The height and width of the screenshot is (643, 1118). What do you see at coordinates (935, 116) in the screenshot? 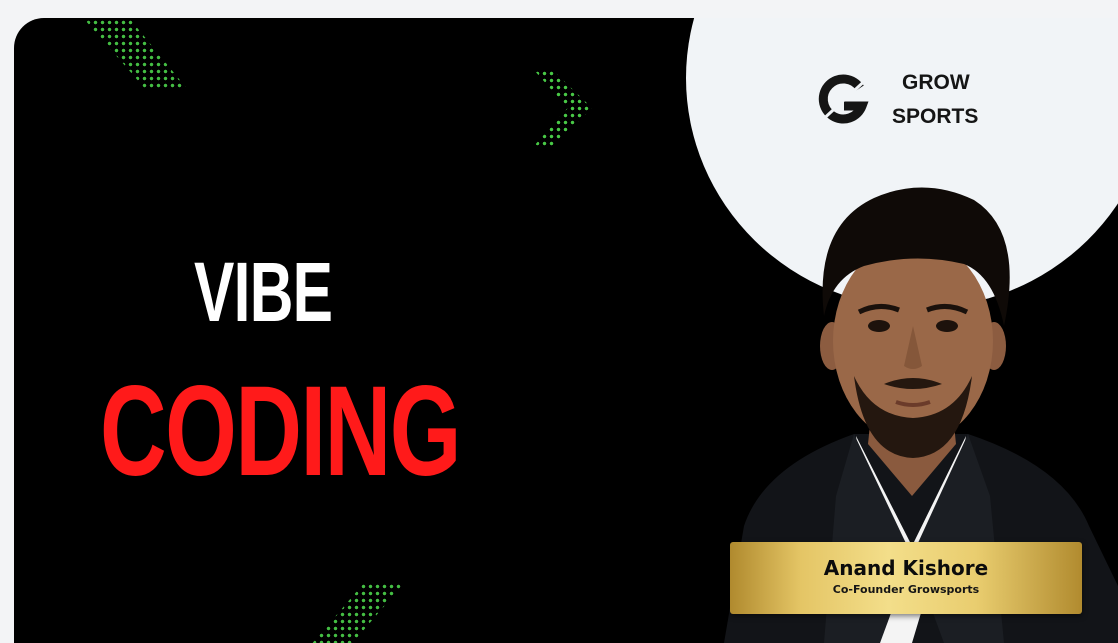
I see `brand-line-sports: SPORTS` at bounding box center [935, 116].